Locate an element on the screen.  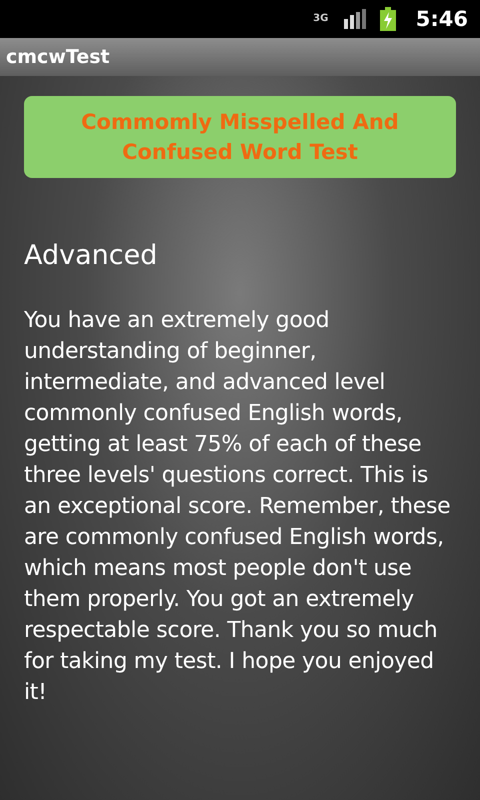
app-title: cmcwTest is located at coordinates (58, 57).